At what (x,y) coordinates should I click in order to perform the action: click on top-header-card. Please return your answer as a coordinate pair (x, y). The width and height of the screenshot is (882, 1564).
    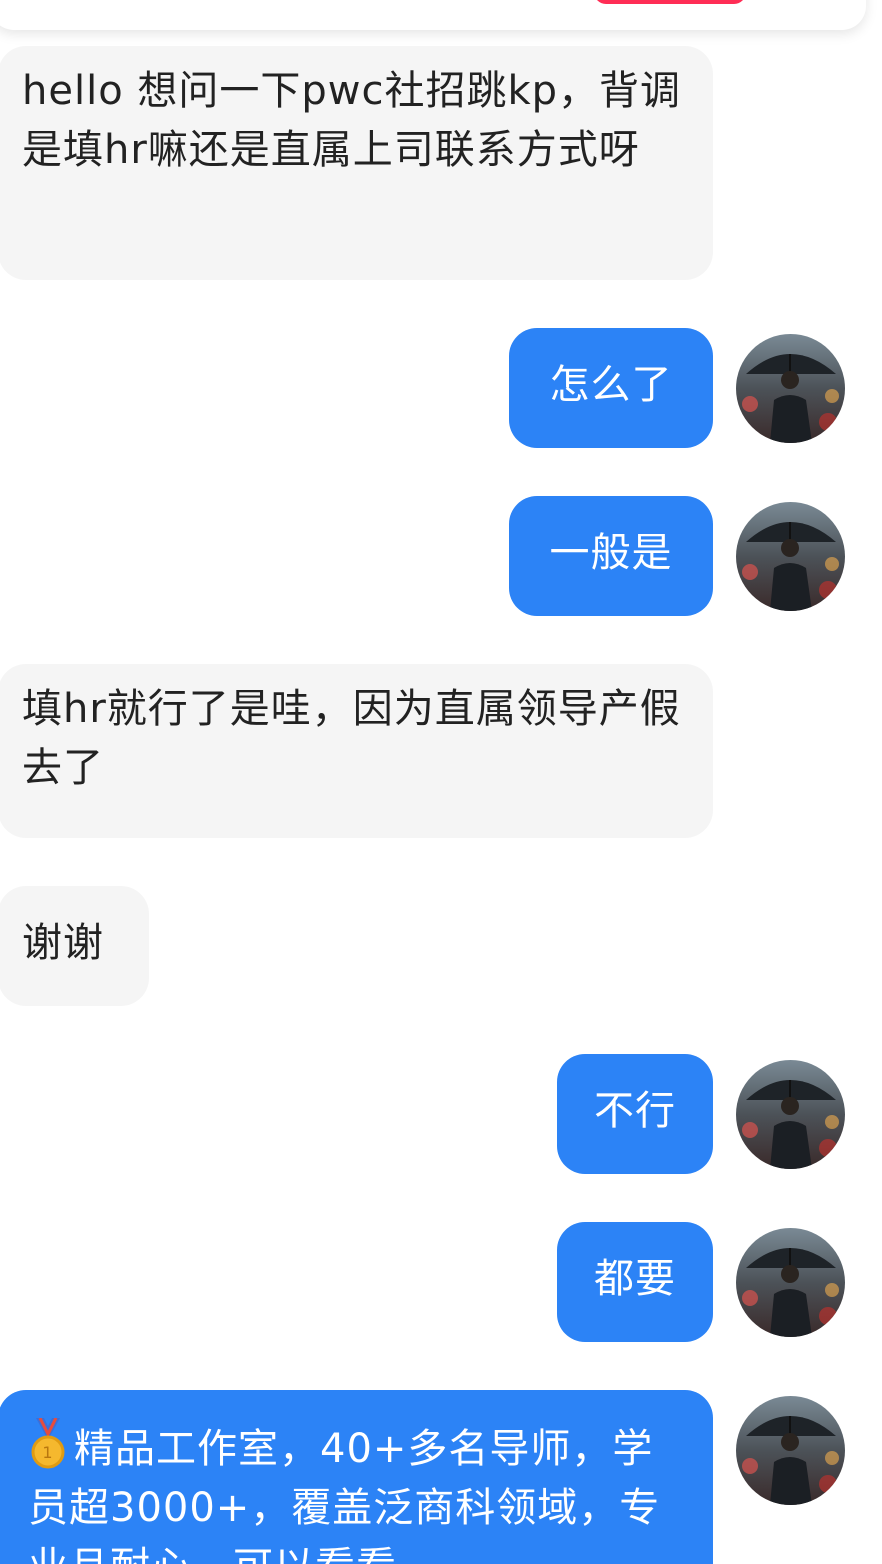
    Looking at the image, I should click on (433, 15).